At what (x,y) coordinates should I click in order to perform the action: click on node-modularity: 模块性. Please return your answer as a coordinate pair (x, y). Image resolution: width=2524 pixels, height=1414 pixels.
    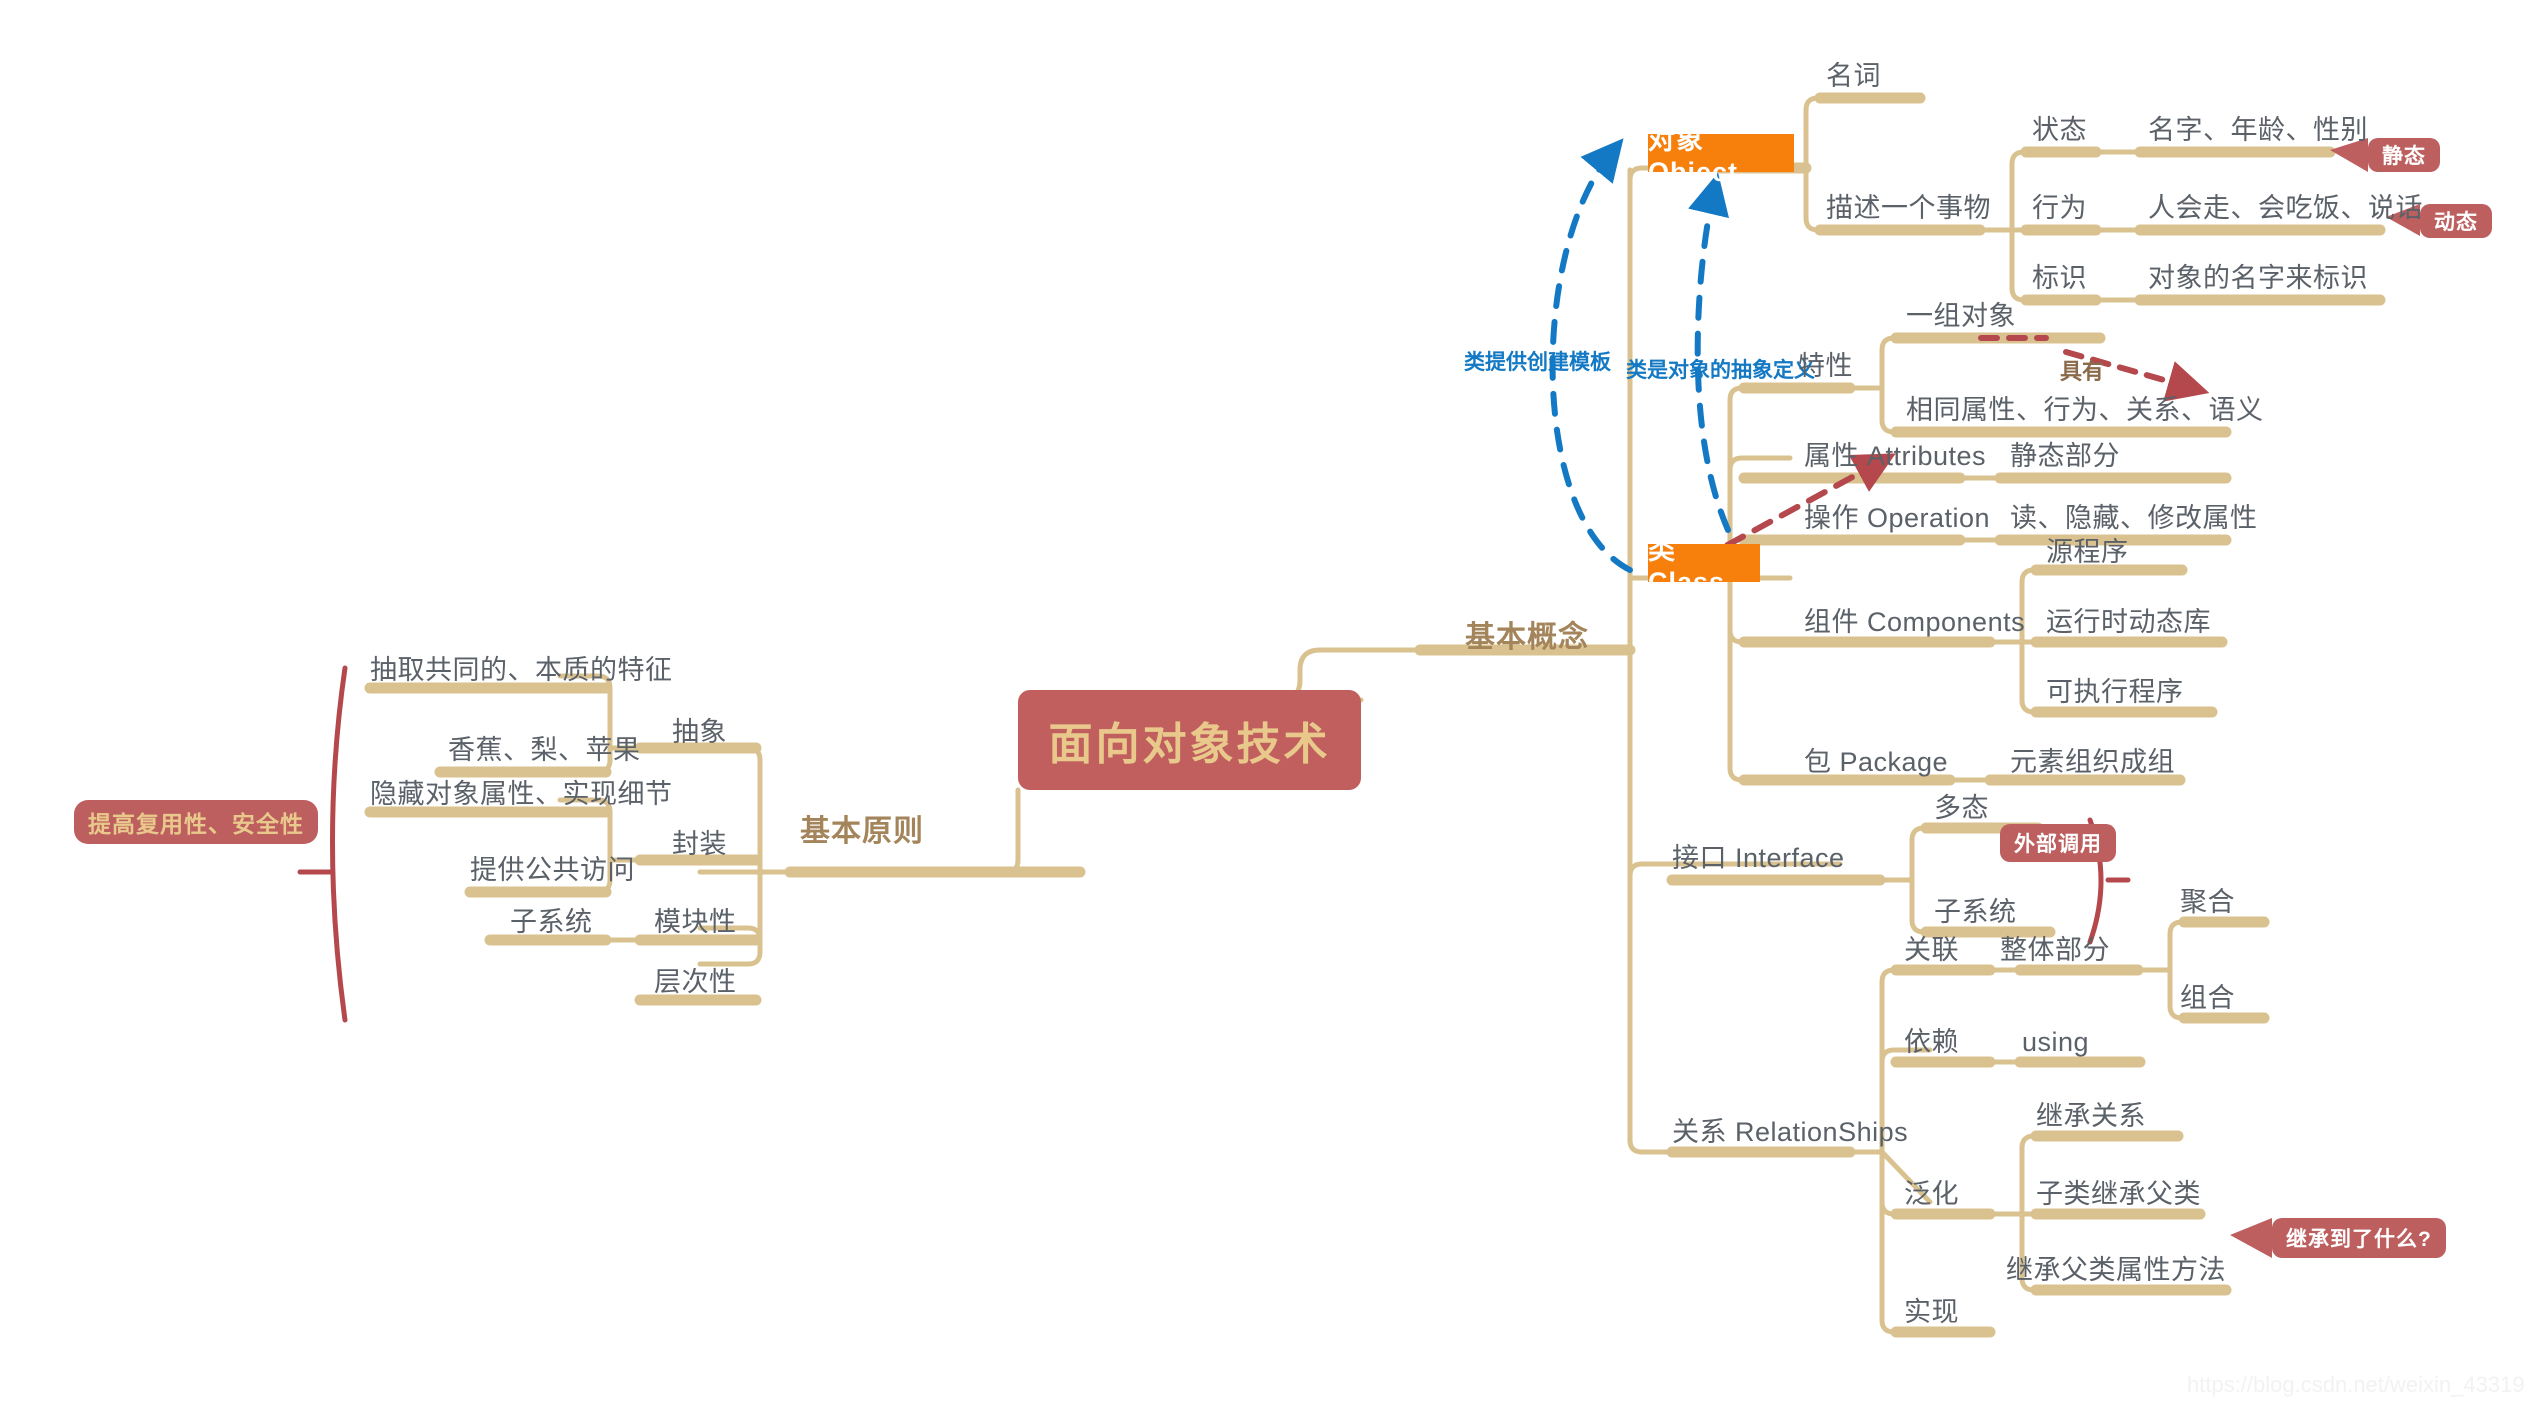
    Looking at the image, I should click on (695, 922).